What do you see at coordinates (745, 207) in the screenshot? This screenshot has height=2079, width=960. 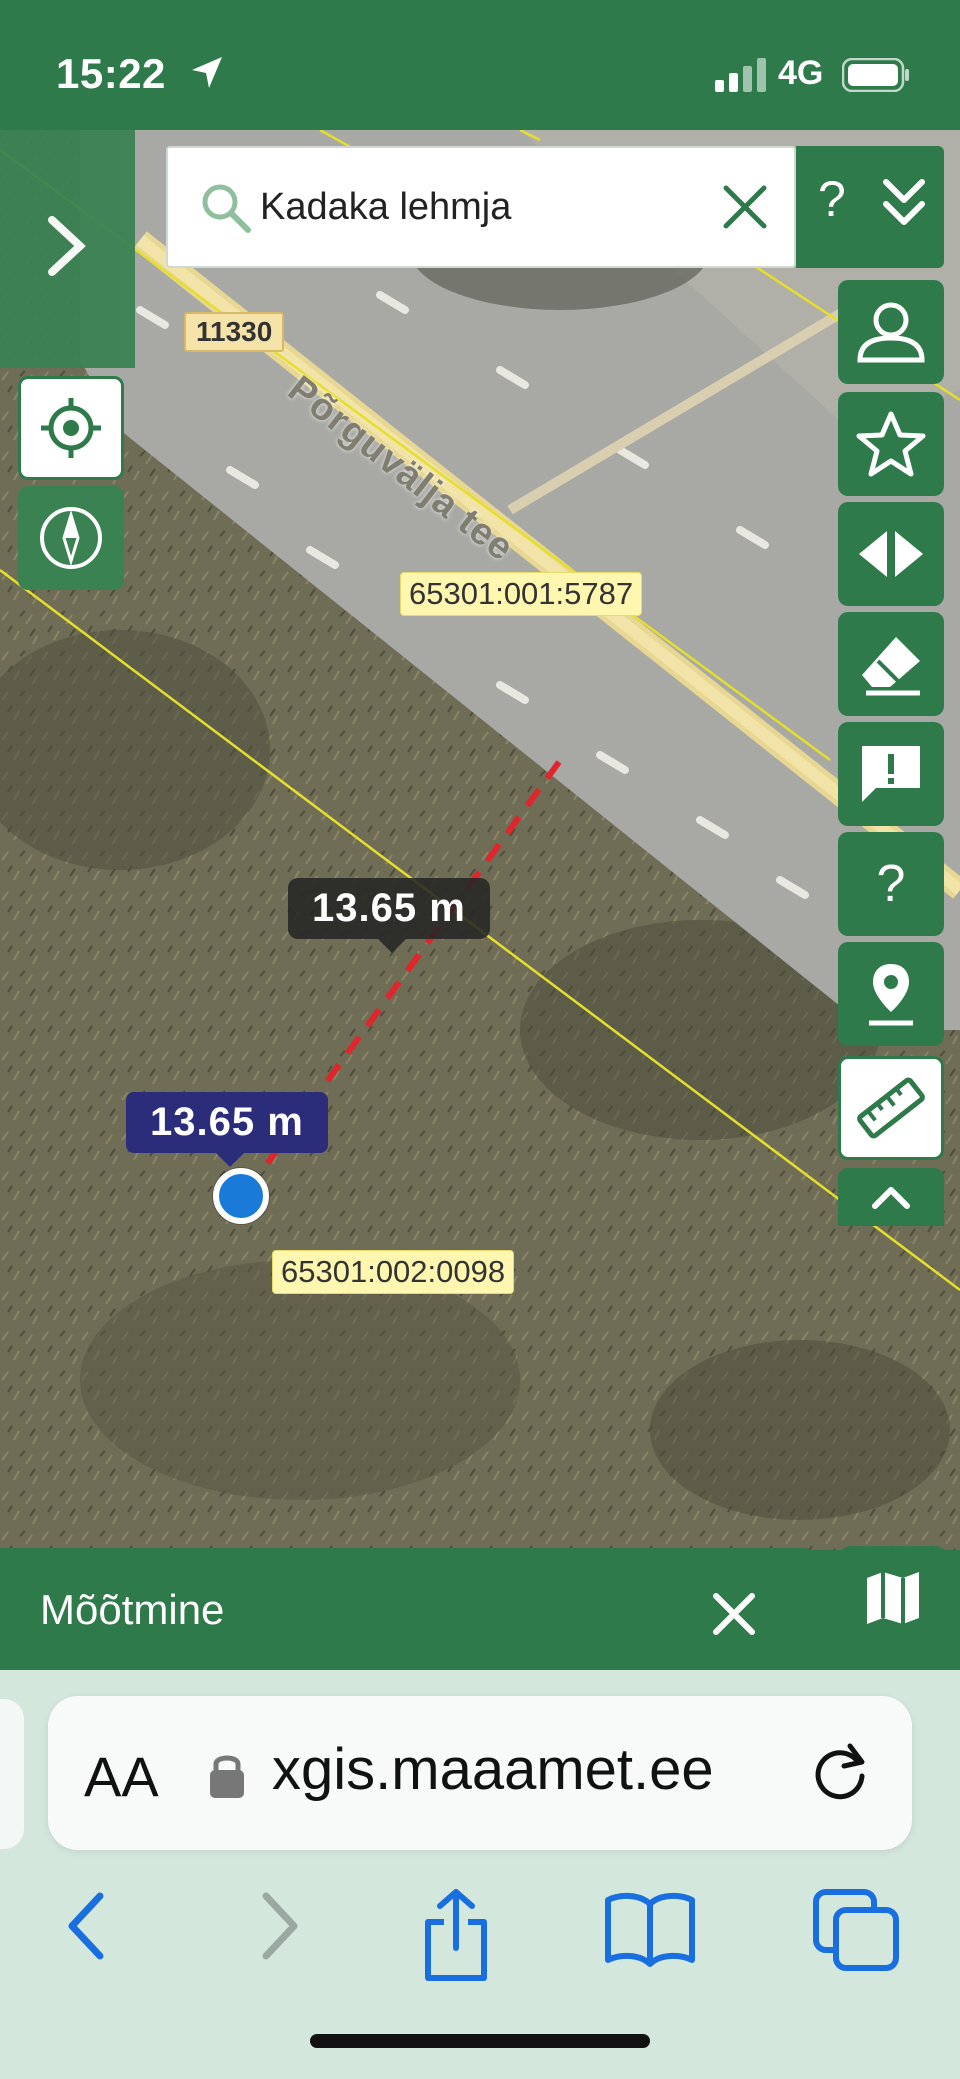 I see `clear-search-icon` at bounding box center [745, 207].